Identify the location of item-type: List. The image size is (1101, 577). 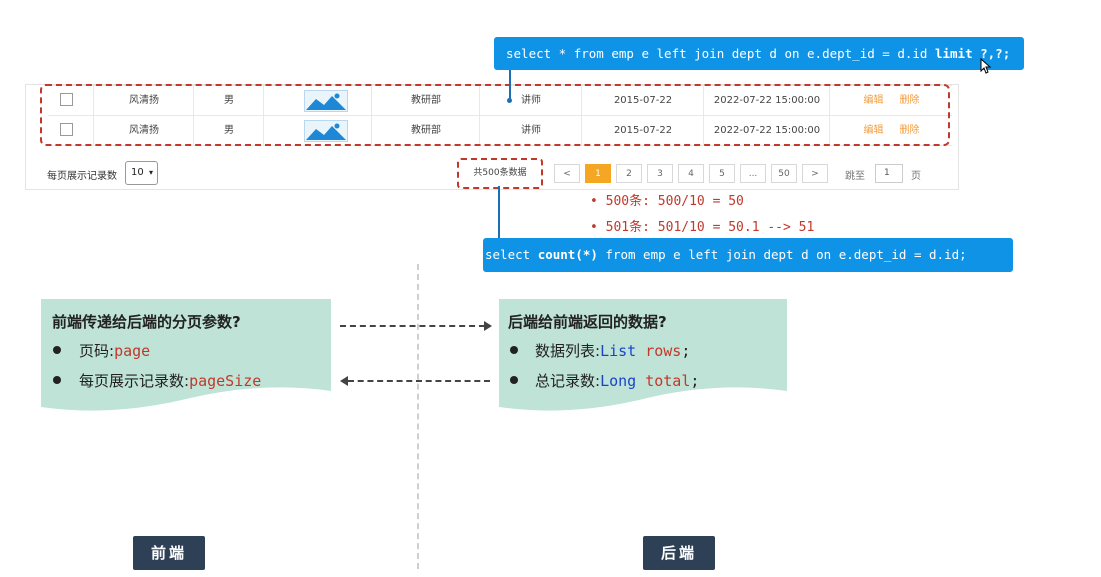
(618, 351).